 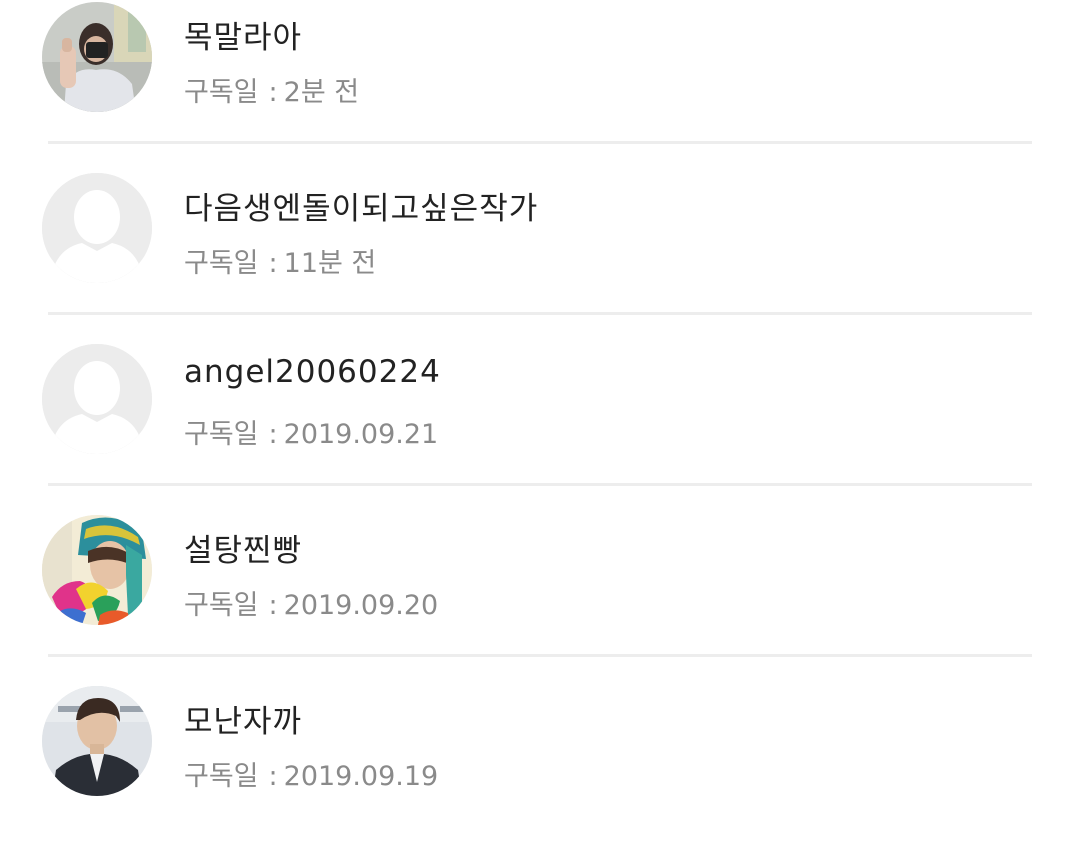 I want to click on subscriber-name: 설탕찐빵, so click(x=243, y=547).